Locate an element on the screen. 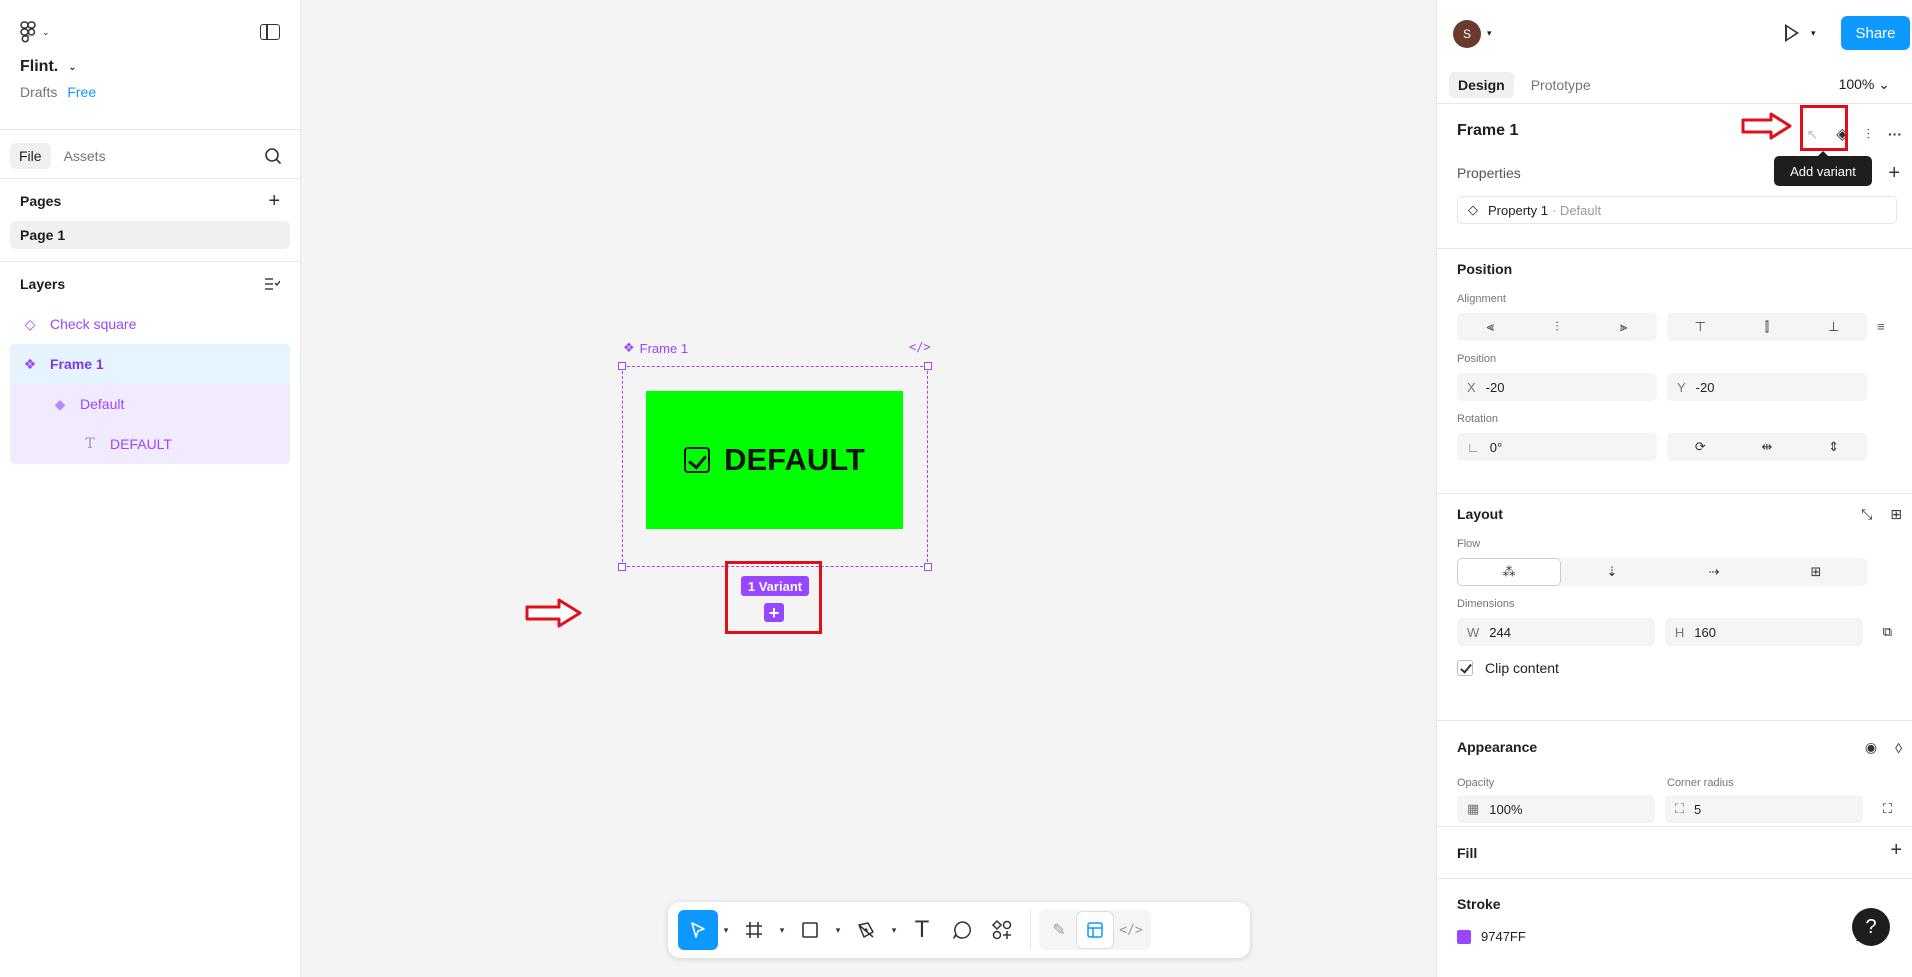 The image size is (1912, 977). main-menu-button: ⌄ is located at coordinates (150, 32).